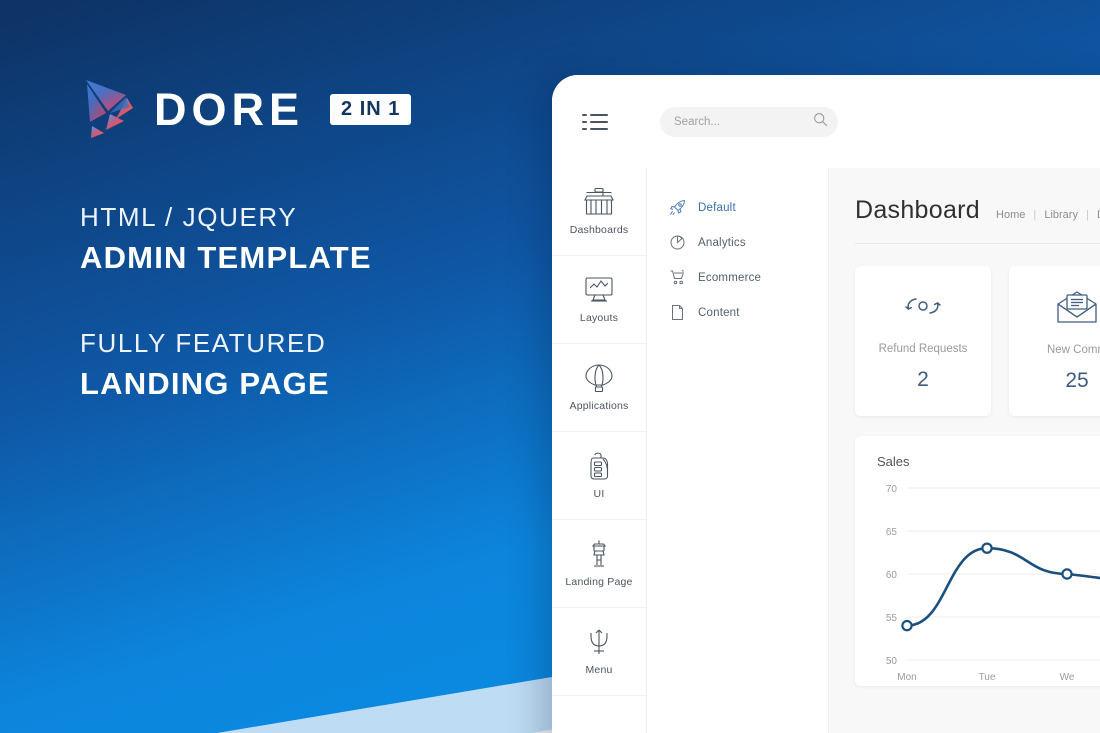  I want to click on hot-air-balloon-icon, so click(599, 378).